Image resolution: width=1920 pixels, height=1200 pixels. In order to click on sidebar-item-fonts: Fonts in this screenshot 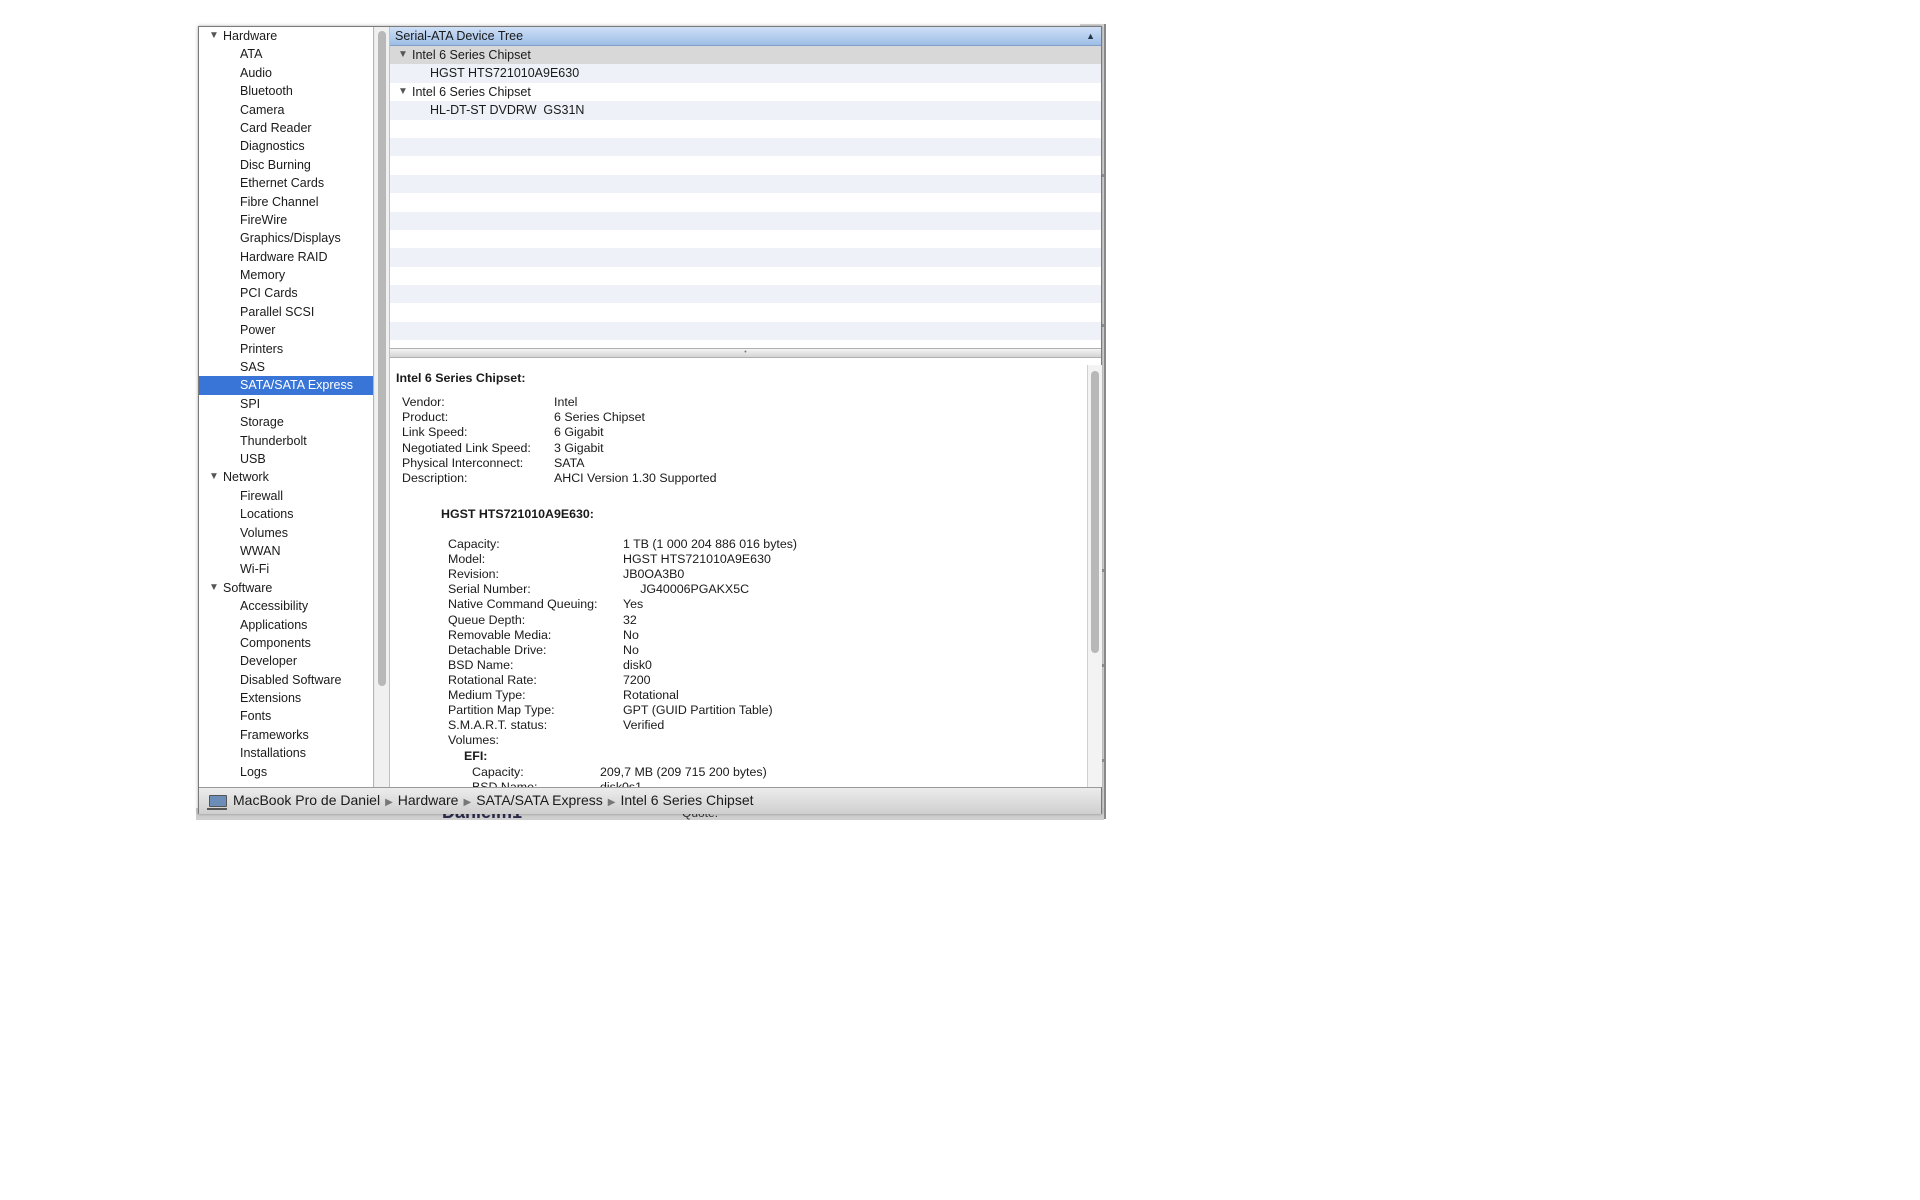, I will do `click(286, 716)`.